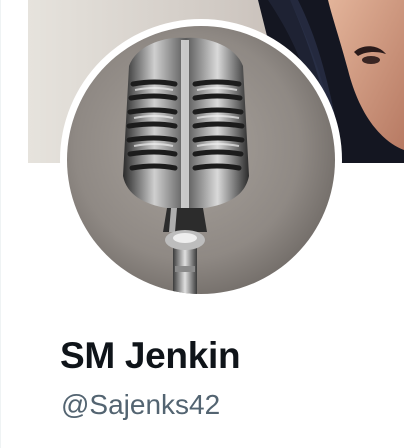 Image resolution: width=404 pixels, height=448 pixels. What do you see at coordinates (150, 355) in the screenshot?
I see `profile-display-name: SM Jenkin` at bounding box center [150, 355].